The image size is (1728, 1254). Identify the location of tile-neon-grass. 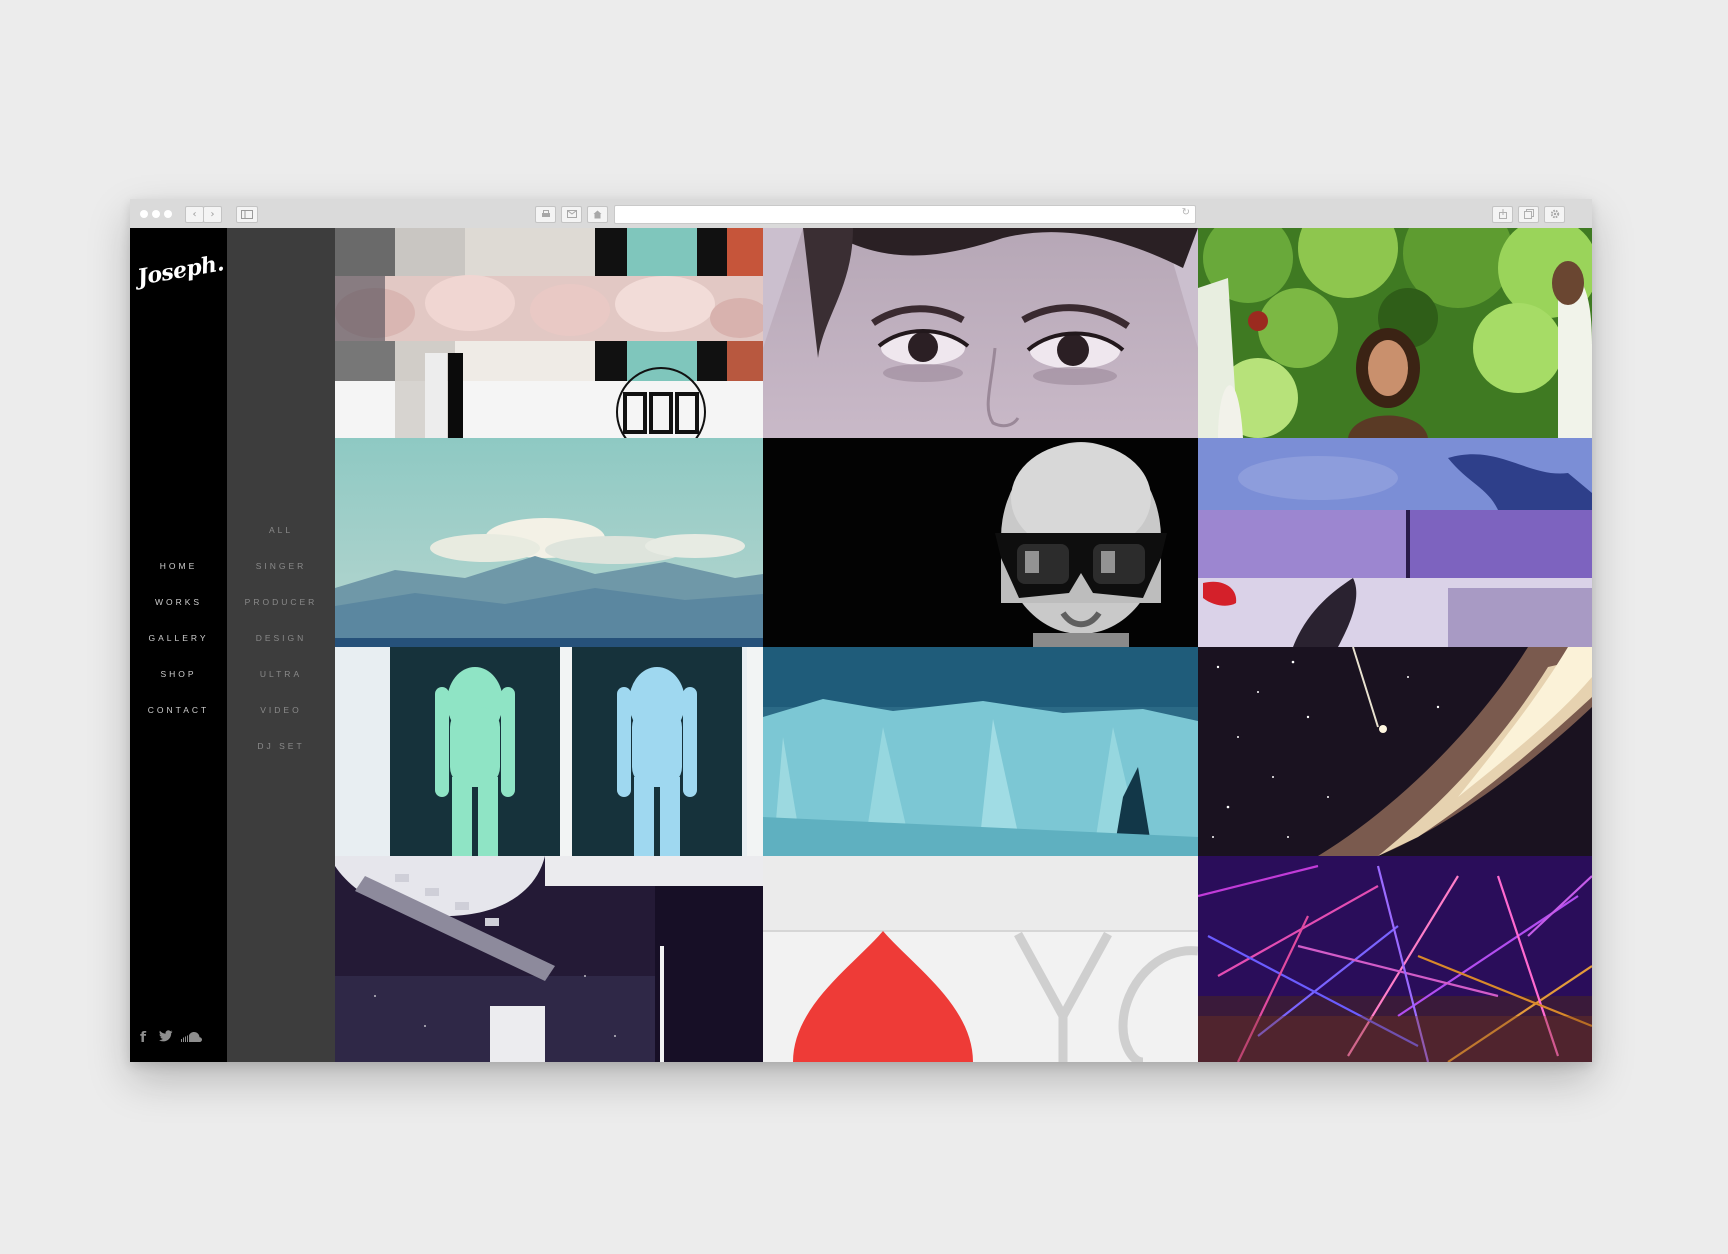
(1395, 959).